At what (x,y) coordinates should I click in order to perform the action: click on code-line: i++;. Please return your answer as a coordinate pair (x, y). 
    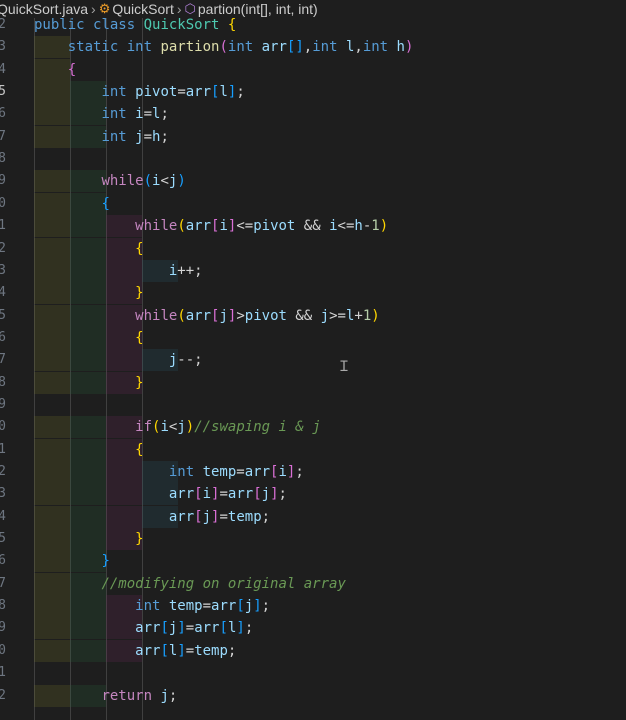
    Looking at the image, I should click on (118, 271).